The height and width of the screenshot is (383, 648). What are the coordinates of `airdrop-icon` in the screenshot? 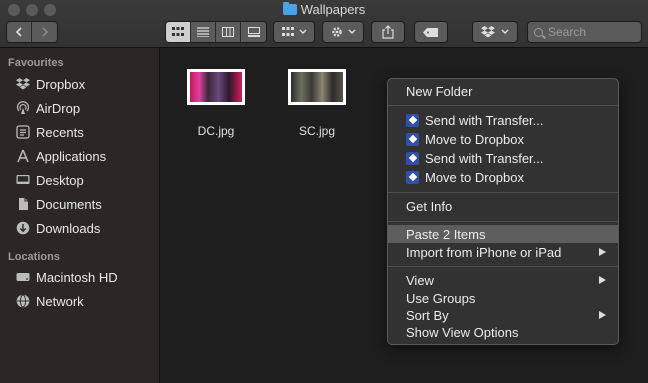 It's located at (23, 107).